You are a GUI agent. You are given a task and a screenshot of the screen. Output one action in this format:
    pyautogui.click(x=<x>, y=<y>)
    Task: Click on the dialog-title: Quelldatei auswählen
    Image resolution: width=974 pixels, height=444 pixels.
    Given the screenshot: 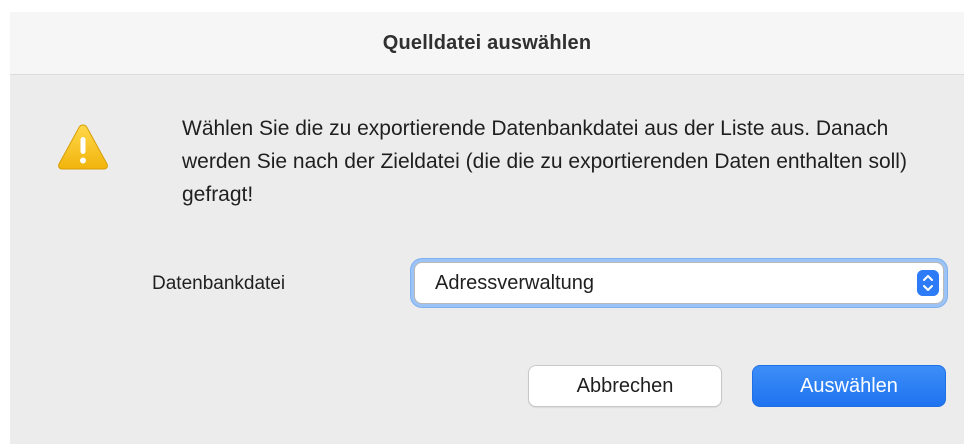 What is the action you would take?
    pyautogui.click(x=487, y=42)
    